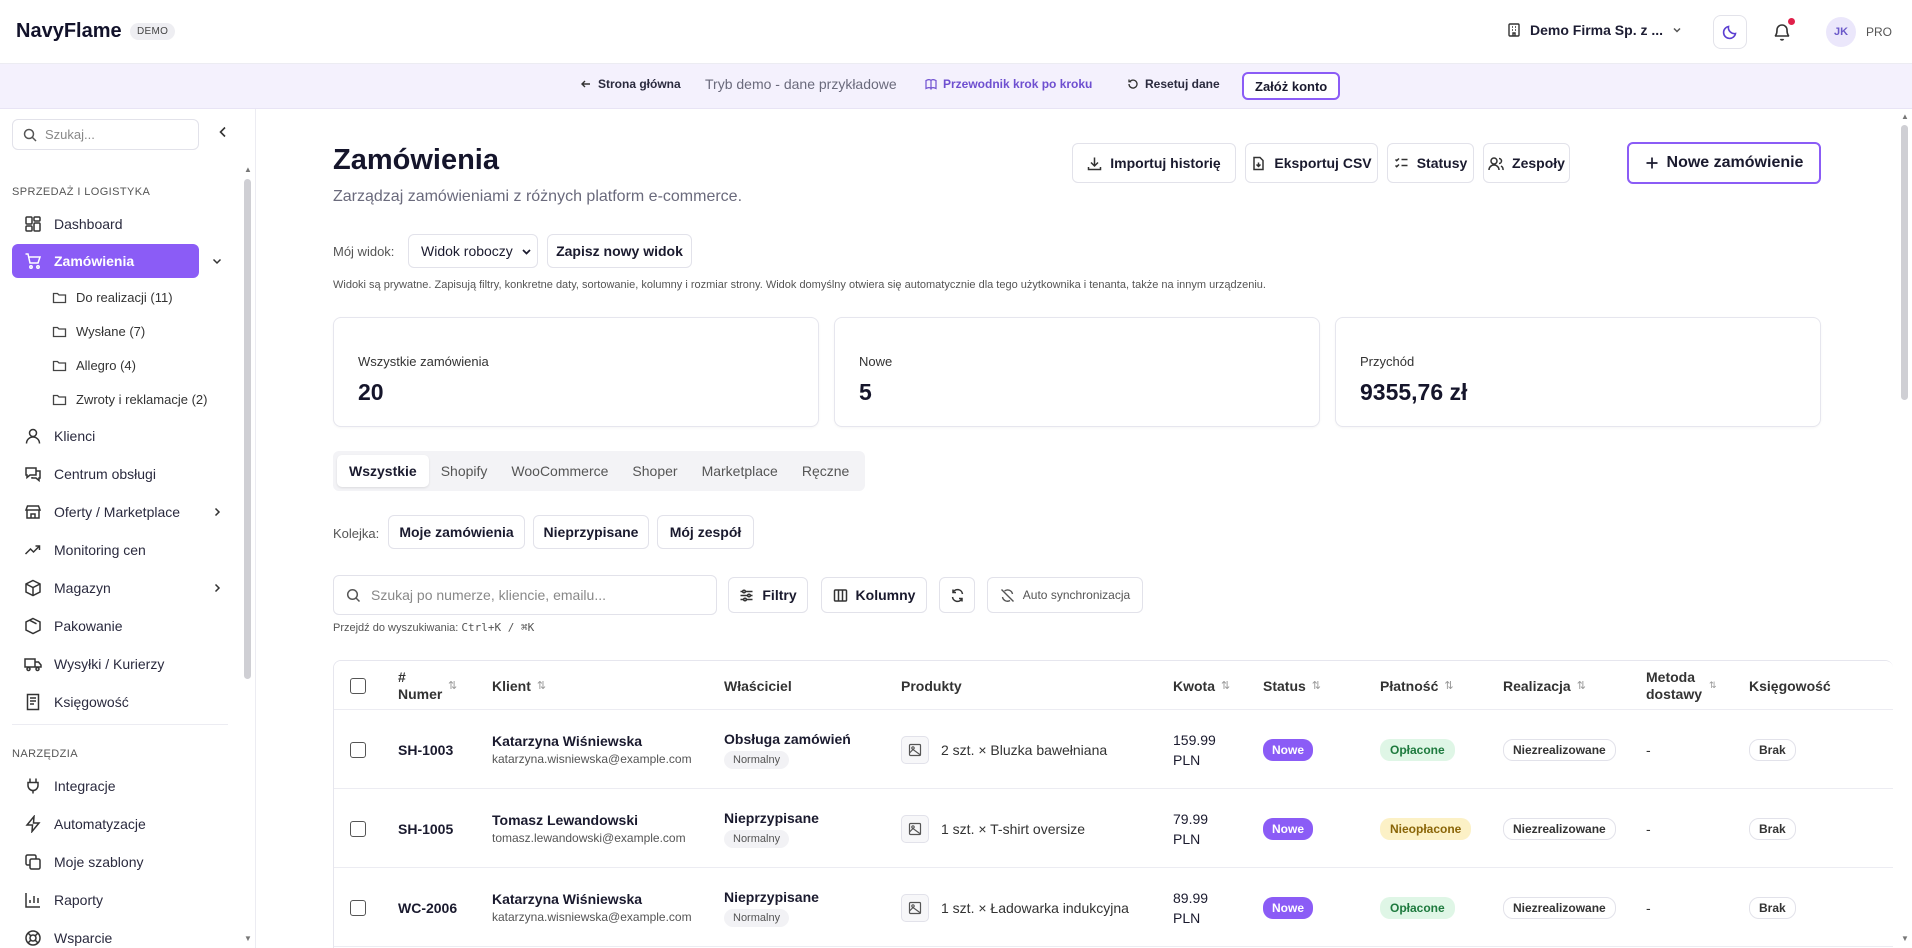 The width and height of the screenshot is (1912, 948). Describe the element at coordinates (1165, 163) in the screenshot. I see `import-history-label: Importuj historię` at that location.